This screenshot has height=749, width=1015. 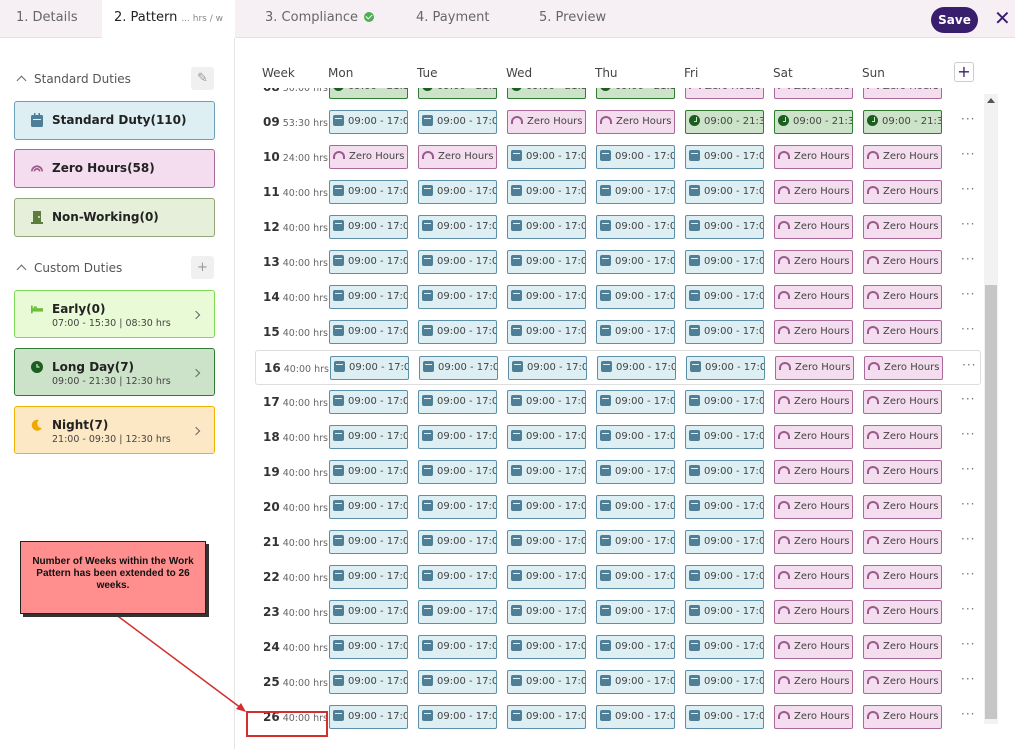 What do you see at coordinates (202, 267) in the screenshot?
I see `add-custom-duty-button: +` at bounding box center [202, 267].